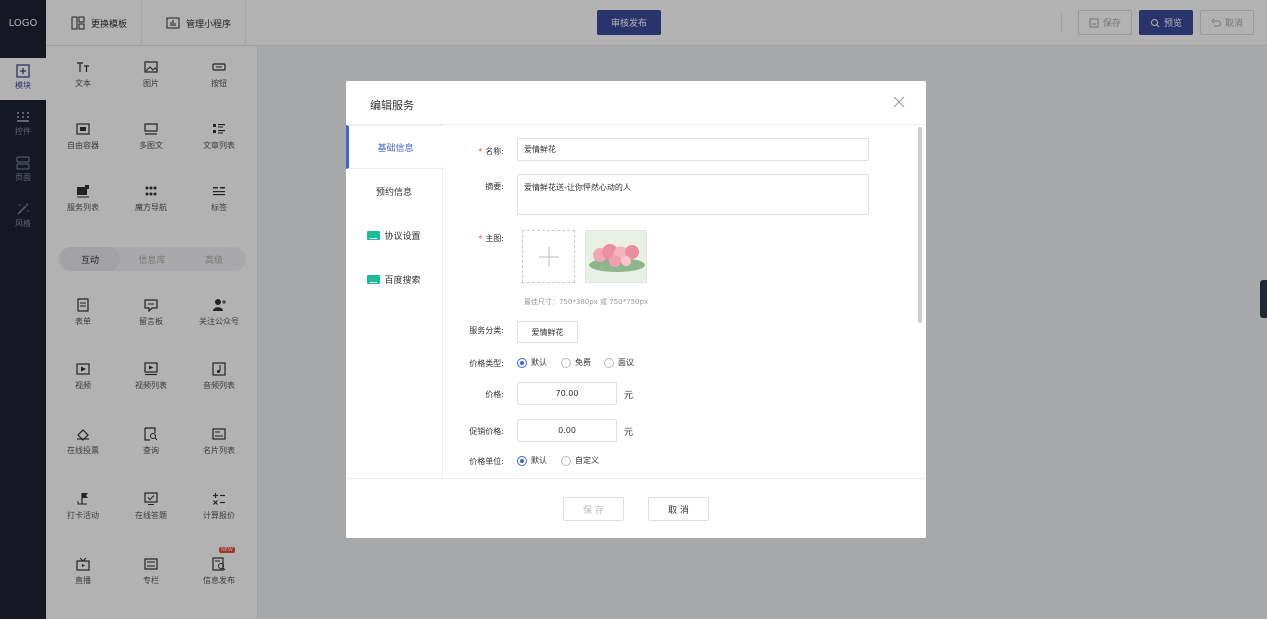 The height and width of the screenshot is (619, 1267). I want to click on scrollbar-thumb, so click(920, 225).